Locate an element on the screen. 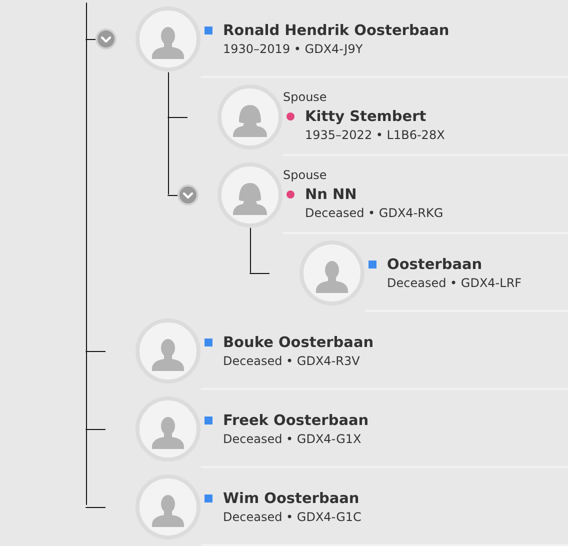  person-details: 1935–2022 • L1B6-28X is located at coordinates (375, 135).